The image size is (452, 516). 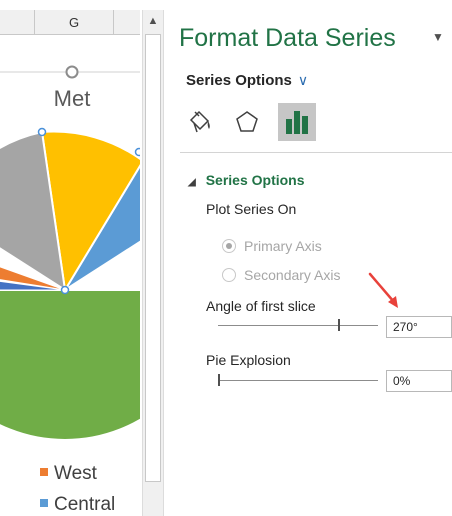 I want to click on pie-explosion-label: Pie Explosion, so click(x=248, y=360).